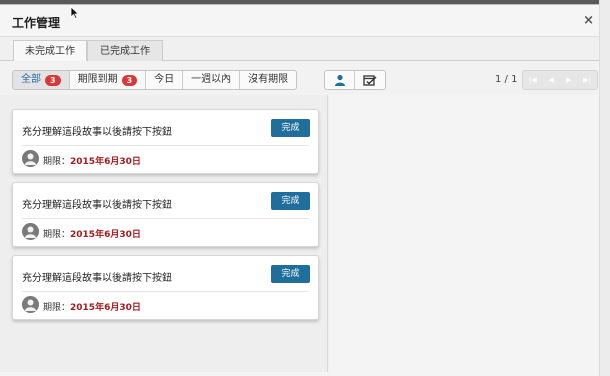  I want to click on next-page-icon: ▶, so click(568, 80).